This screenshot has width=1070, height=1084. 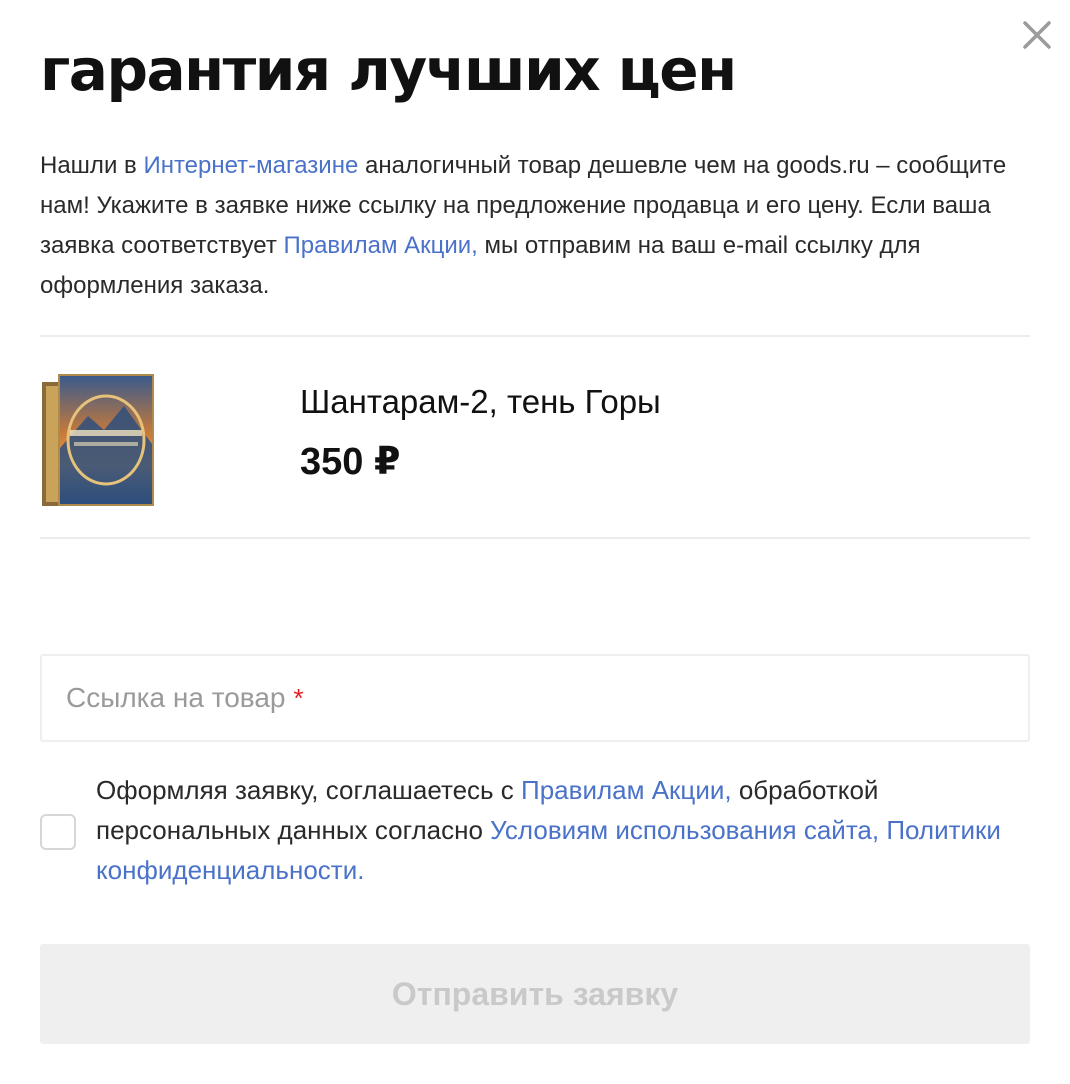 I want to click on terms-link: Условиям использования сайта,, so click(x=684, y=830).